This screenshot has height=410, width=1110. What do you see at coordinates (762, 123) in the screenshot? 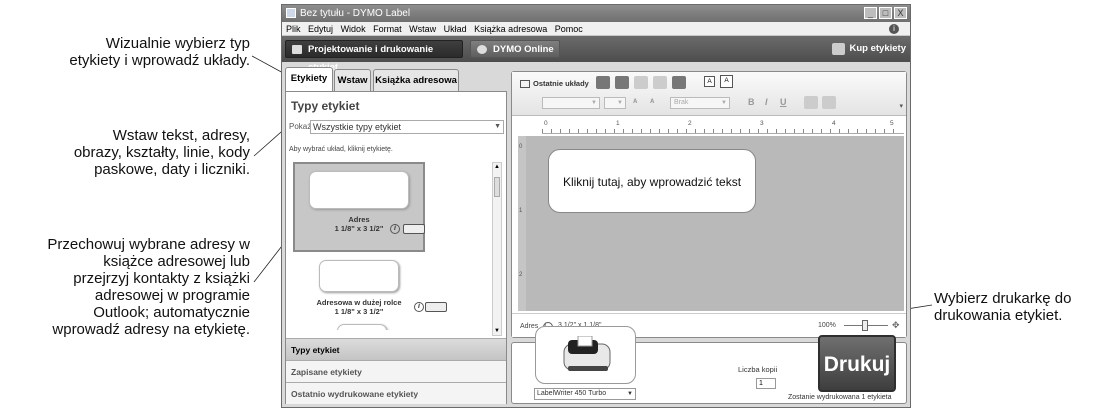
I see `ruler-mark: 3` at bounding box center [762, 123].